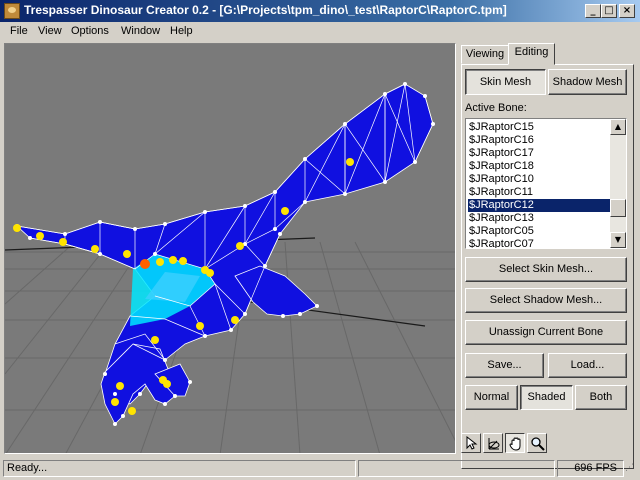  I want to click on tab-viewing: Viewing, so click(485, 54).